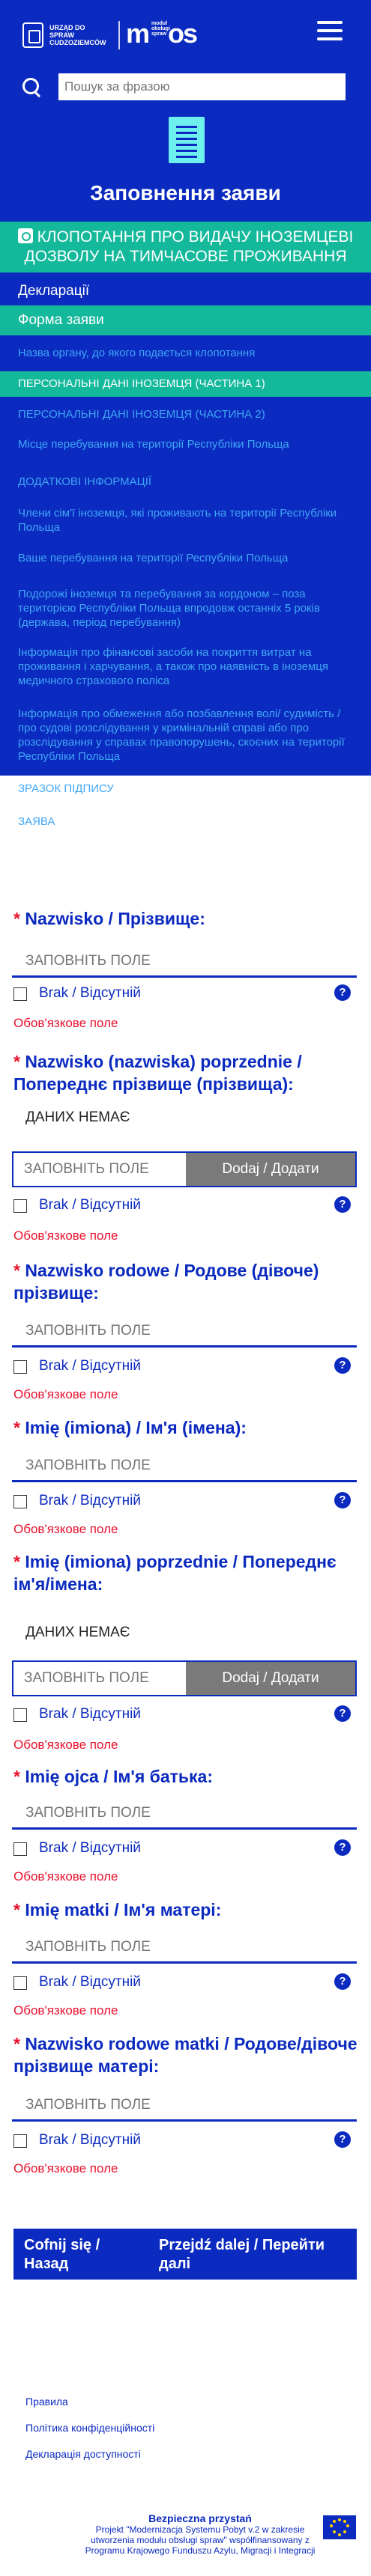  What do you see at coordinates (202, 86) in the screenshot?
I see `search-input` at bounding box center [202, 86].